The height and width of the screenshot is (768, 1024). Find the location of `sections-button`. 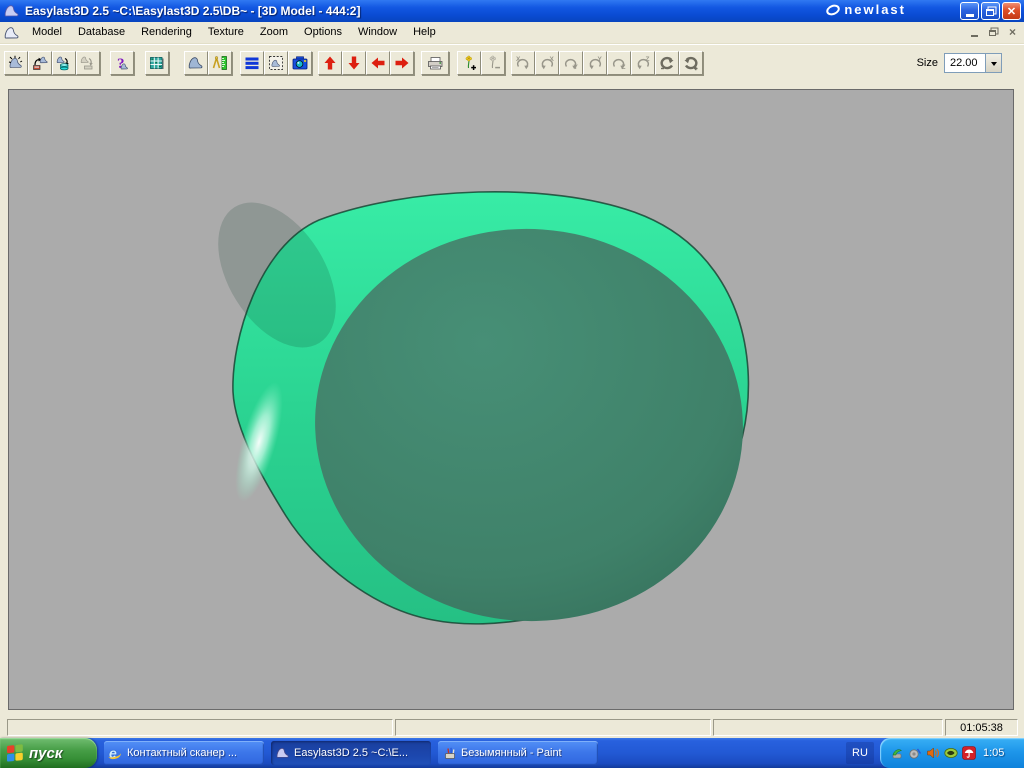

sections-button is located at coordinates (252, 63).